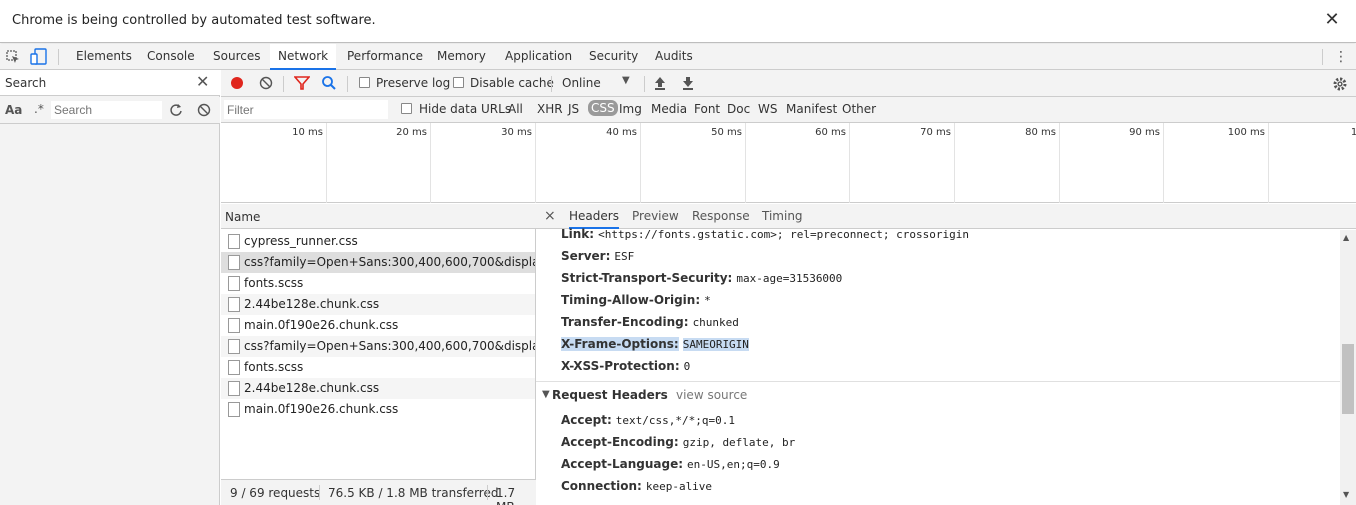 This screenshot has height=505, width=1356. What do you see at coordinates (546, 394) in the screenshot?
I see `collapse-triangle-icon: ▼` at bounding box center [546, 394].